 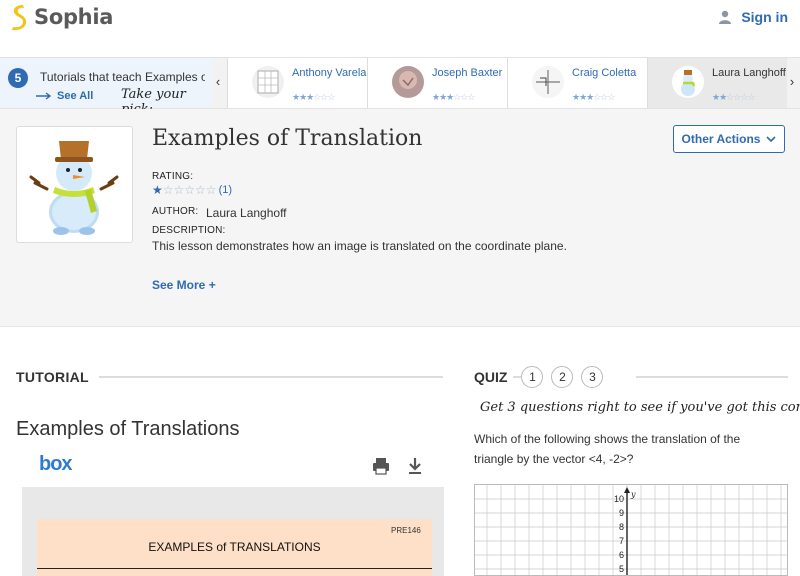 I want to click on author-rating-stars: ★★☆☆☆☆, so click(x=733, y=97).